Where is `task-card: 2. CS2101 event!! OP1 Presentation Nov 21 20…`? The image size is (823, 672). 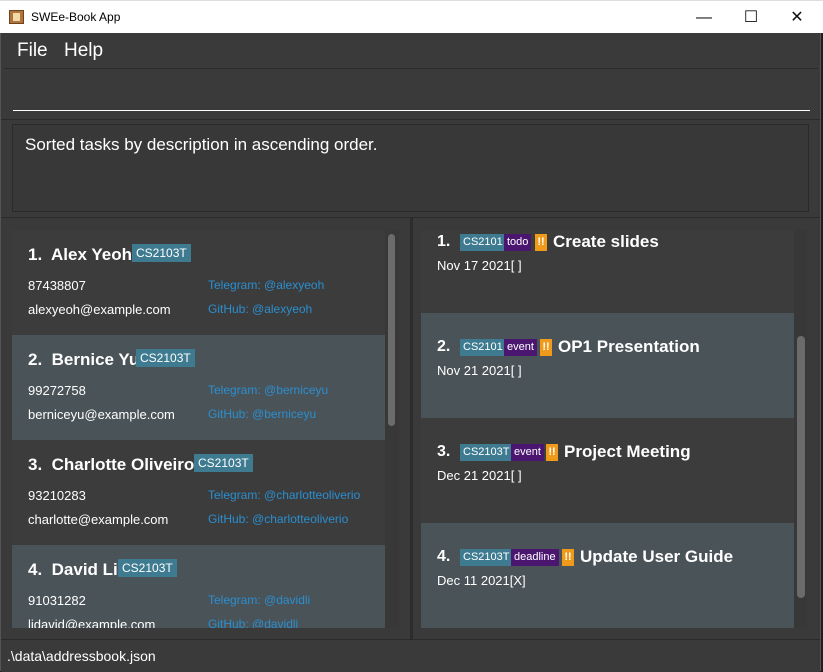
task-card: 2. CS2101 event!! OP1 Presentation Nov 21 20… is located at coordinates (607, 365).